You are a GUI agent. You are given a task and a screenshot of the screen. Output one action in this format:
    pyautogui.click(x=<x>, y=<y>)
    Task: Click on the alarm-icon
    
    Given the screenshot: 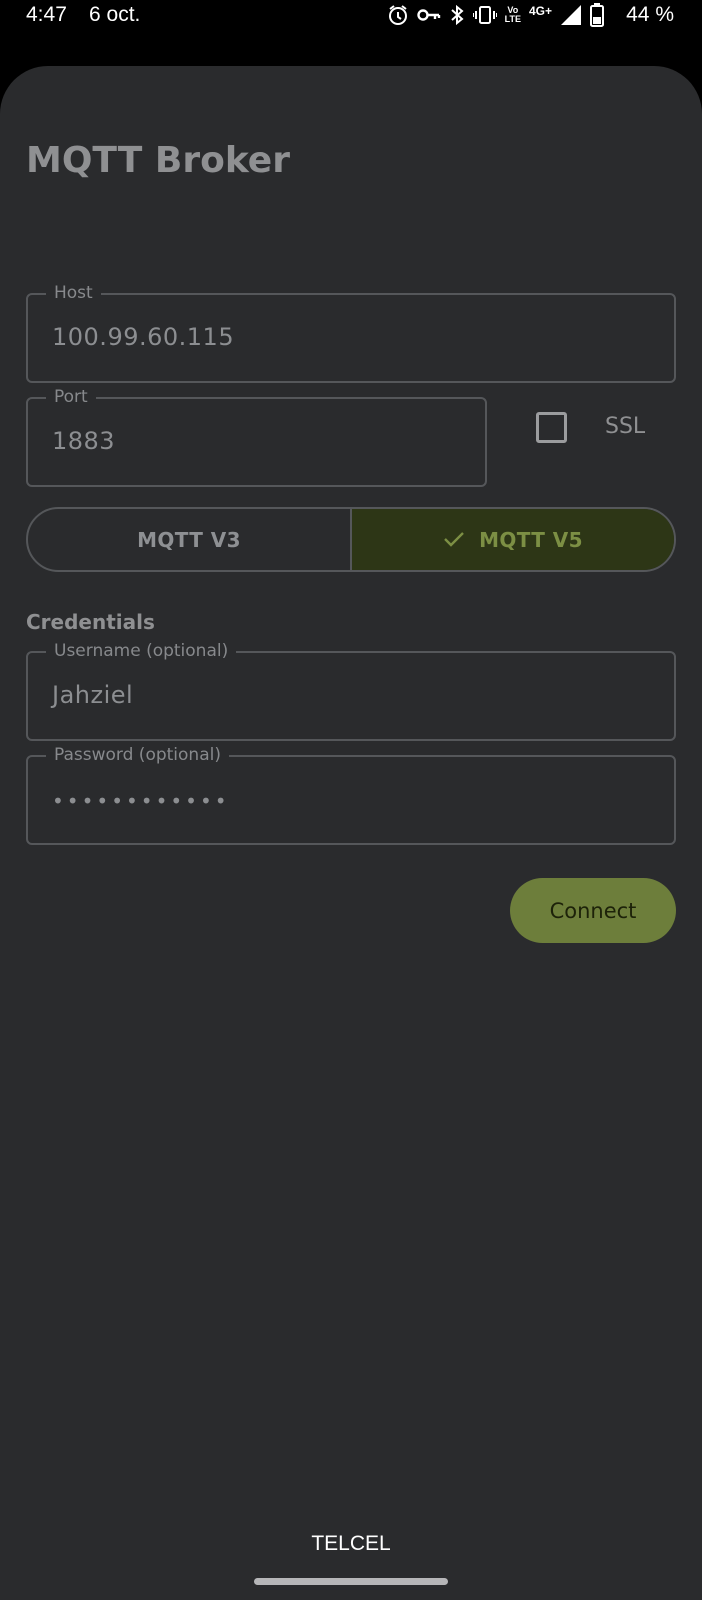 What is the action you would take?
    pyautogui.click(x=398, y=15)
    